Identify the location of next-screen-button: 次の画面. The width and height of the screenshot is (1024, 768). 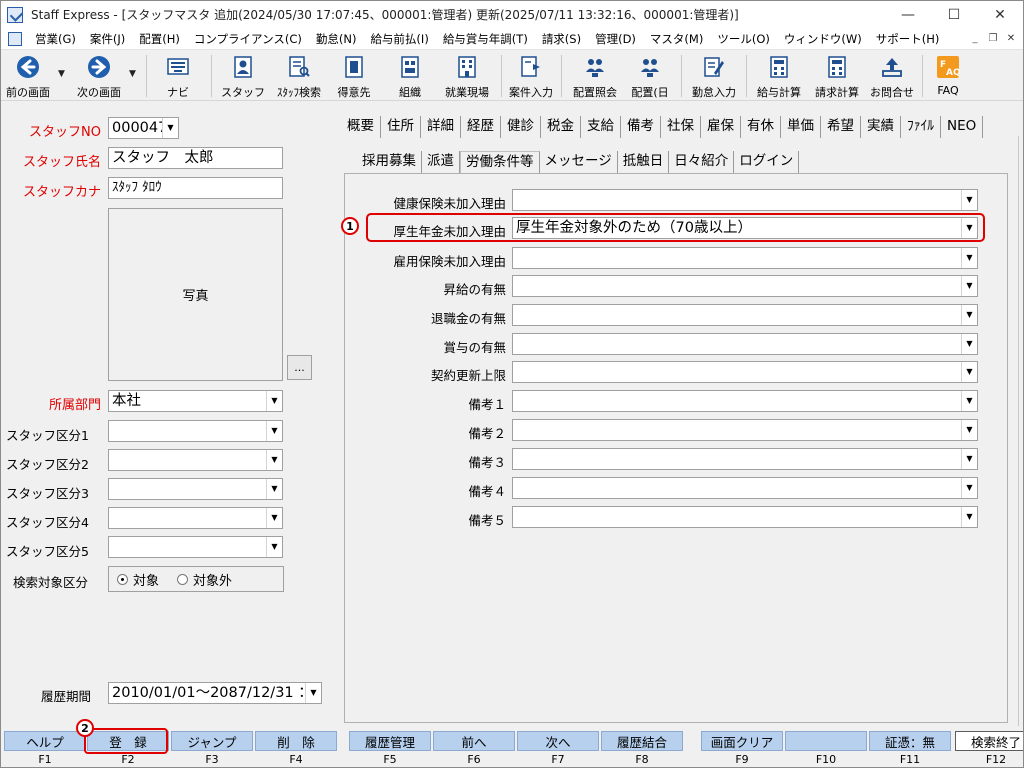
(99, 76).